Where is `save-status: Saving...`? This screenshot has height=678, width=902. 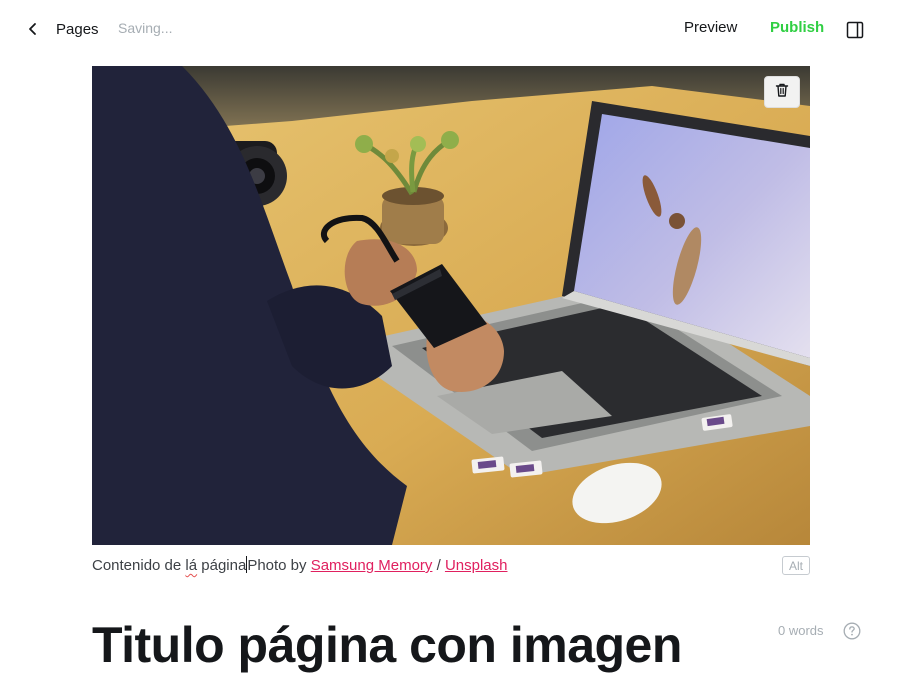 save-status: Saving... is located at coordinates (145, 28).